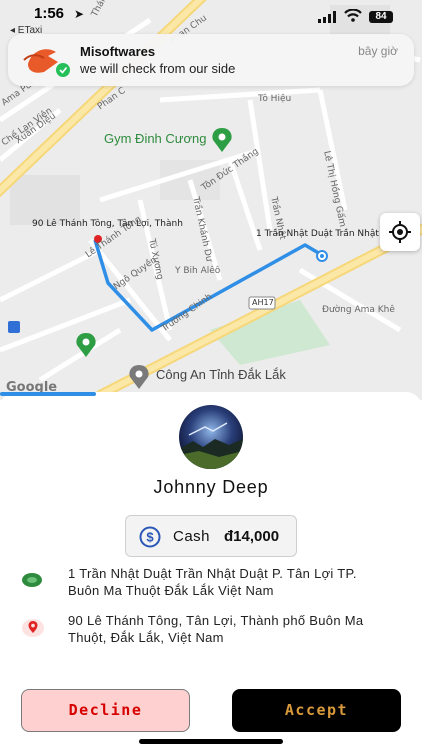 This screenshot has height=750, width=422. I want to click on notification-title: Misoftwares, so click(118, 51).